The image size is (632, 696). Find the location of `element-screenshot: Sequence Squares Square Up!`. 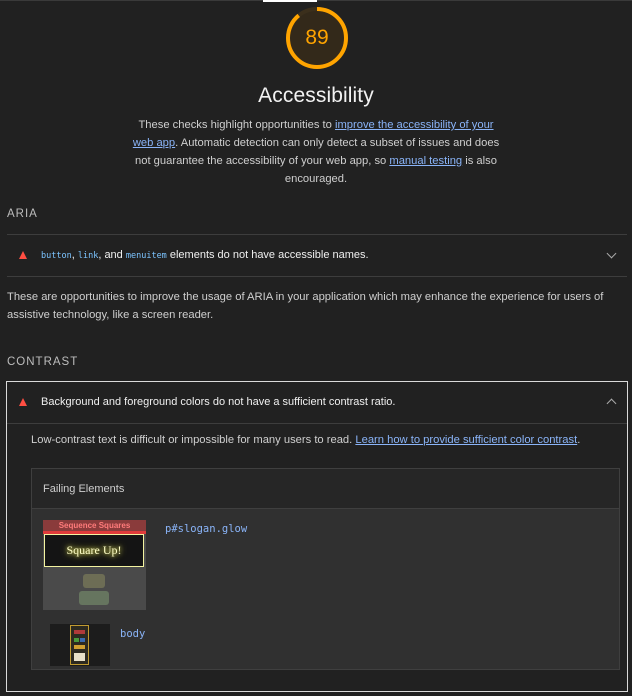

element-screenshot: Sequence Squares Square Up! is located at coordinates (94, 565).